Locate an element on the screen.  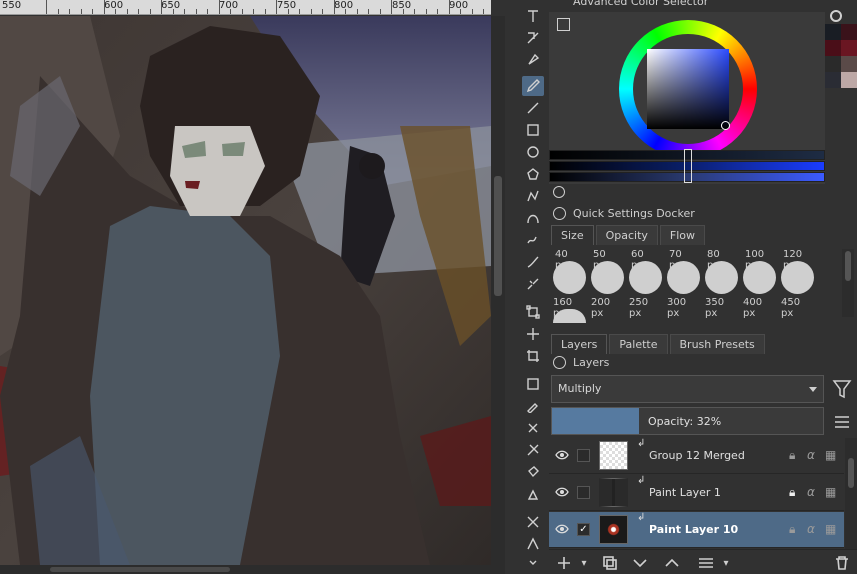
color-picker-tool-icon is located at coordinates (533, 406).